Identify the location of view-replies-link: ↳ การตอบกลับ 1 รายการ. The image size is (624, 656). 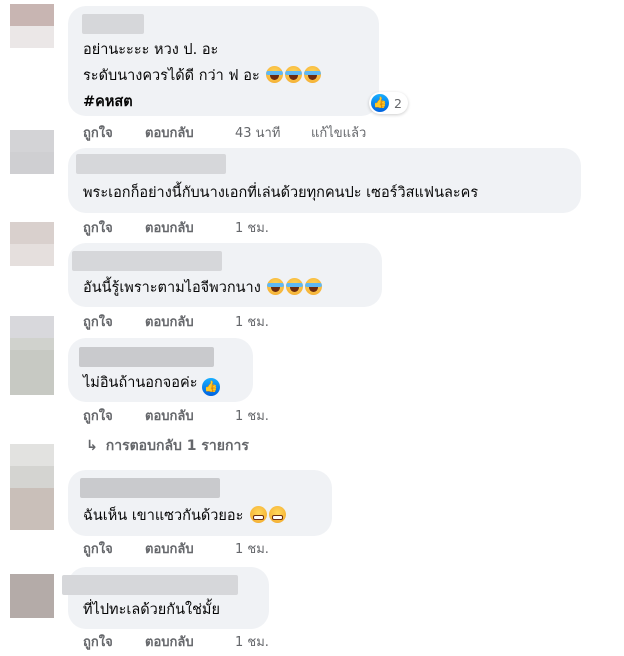
(167, 446).